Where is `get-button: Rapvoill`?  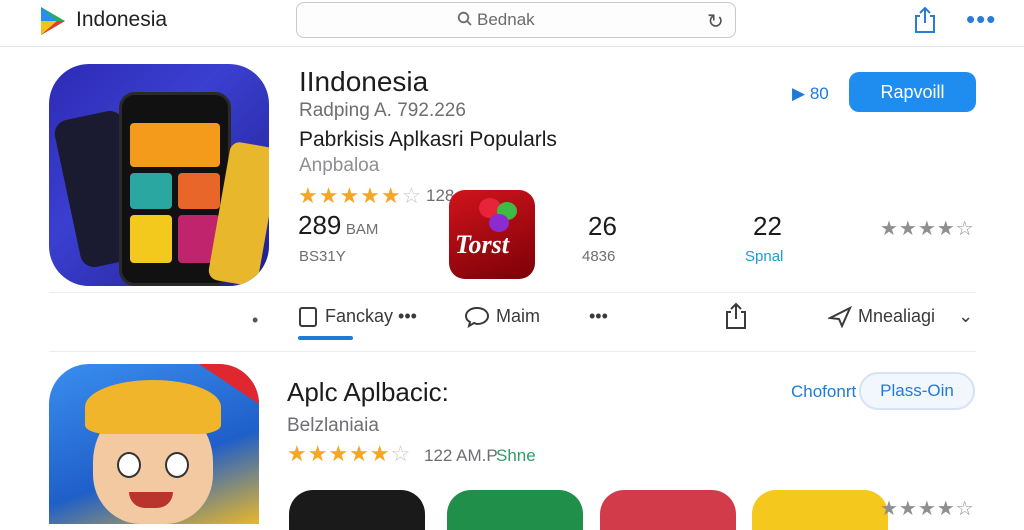 get-button: Rapvoill is located at coordinates (912, 92).